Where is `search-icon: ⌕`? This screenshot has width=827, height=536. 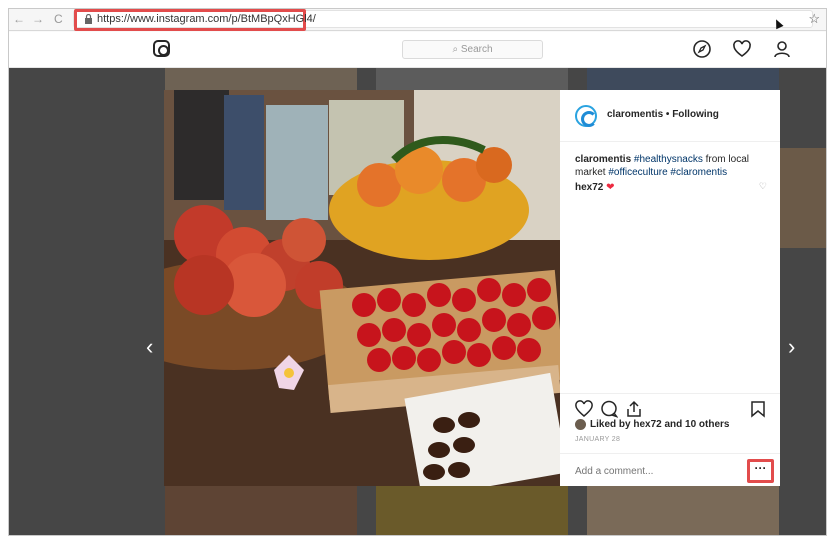
search-icon: ⌕ is located at coordinates (456, 49).